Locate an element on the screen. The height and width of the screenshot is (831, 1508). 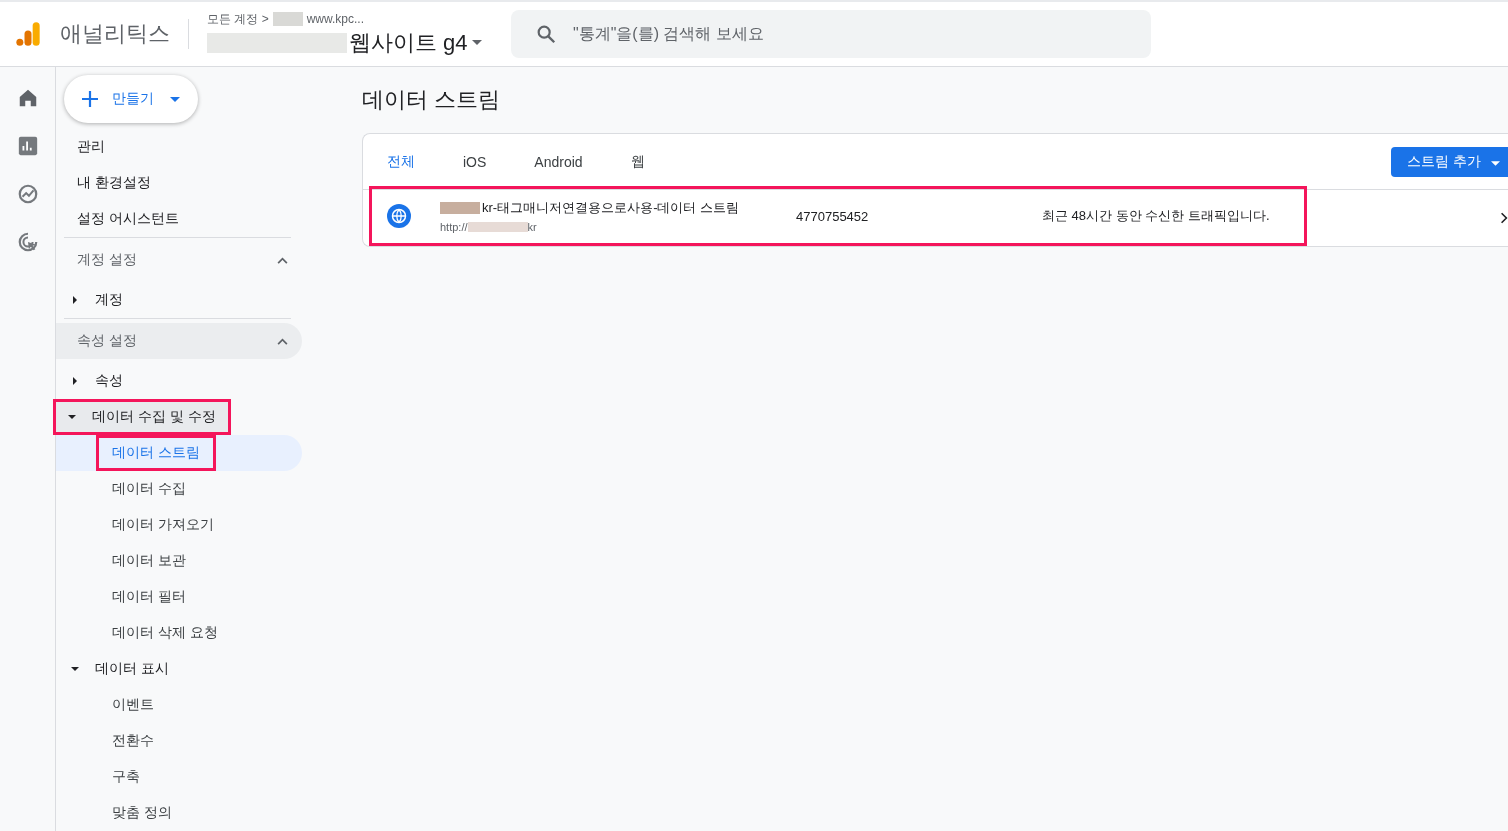
stream-row: kr-태그매니저연결용으로사용-데이터 스트림 http:// kr 4770755452 최근 48시간 동안 수신한 트래픽입니다. is located at coordinates (838, 216).